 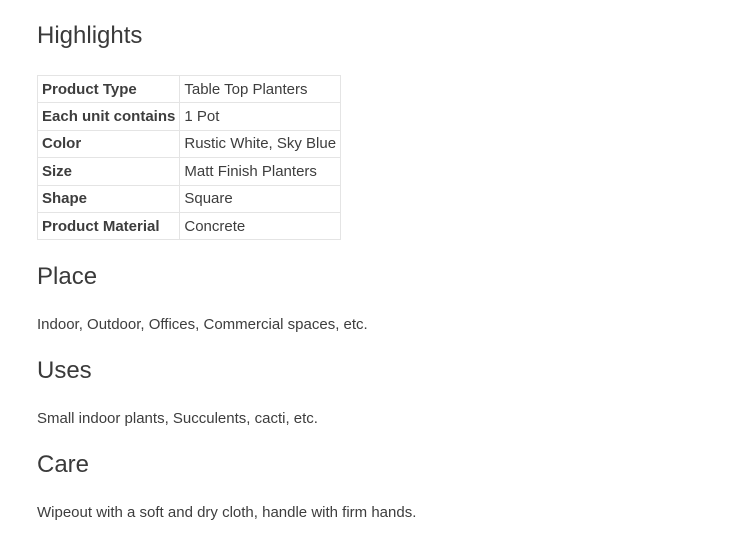 I want to click on spec-value: 1 Pot, so click(x=260, y=116).